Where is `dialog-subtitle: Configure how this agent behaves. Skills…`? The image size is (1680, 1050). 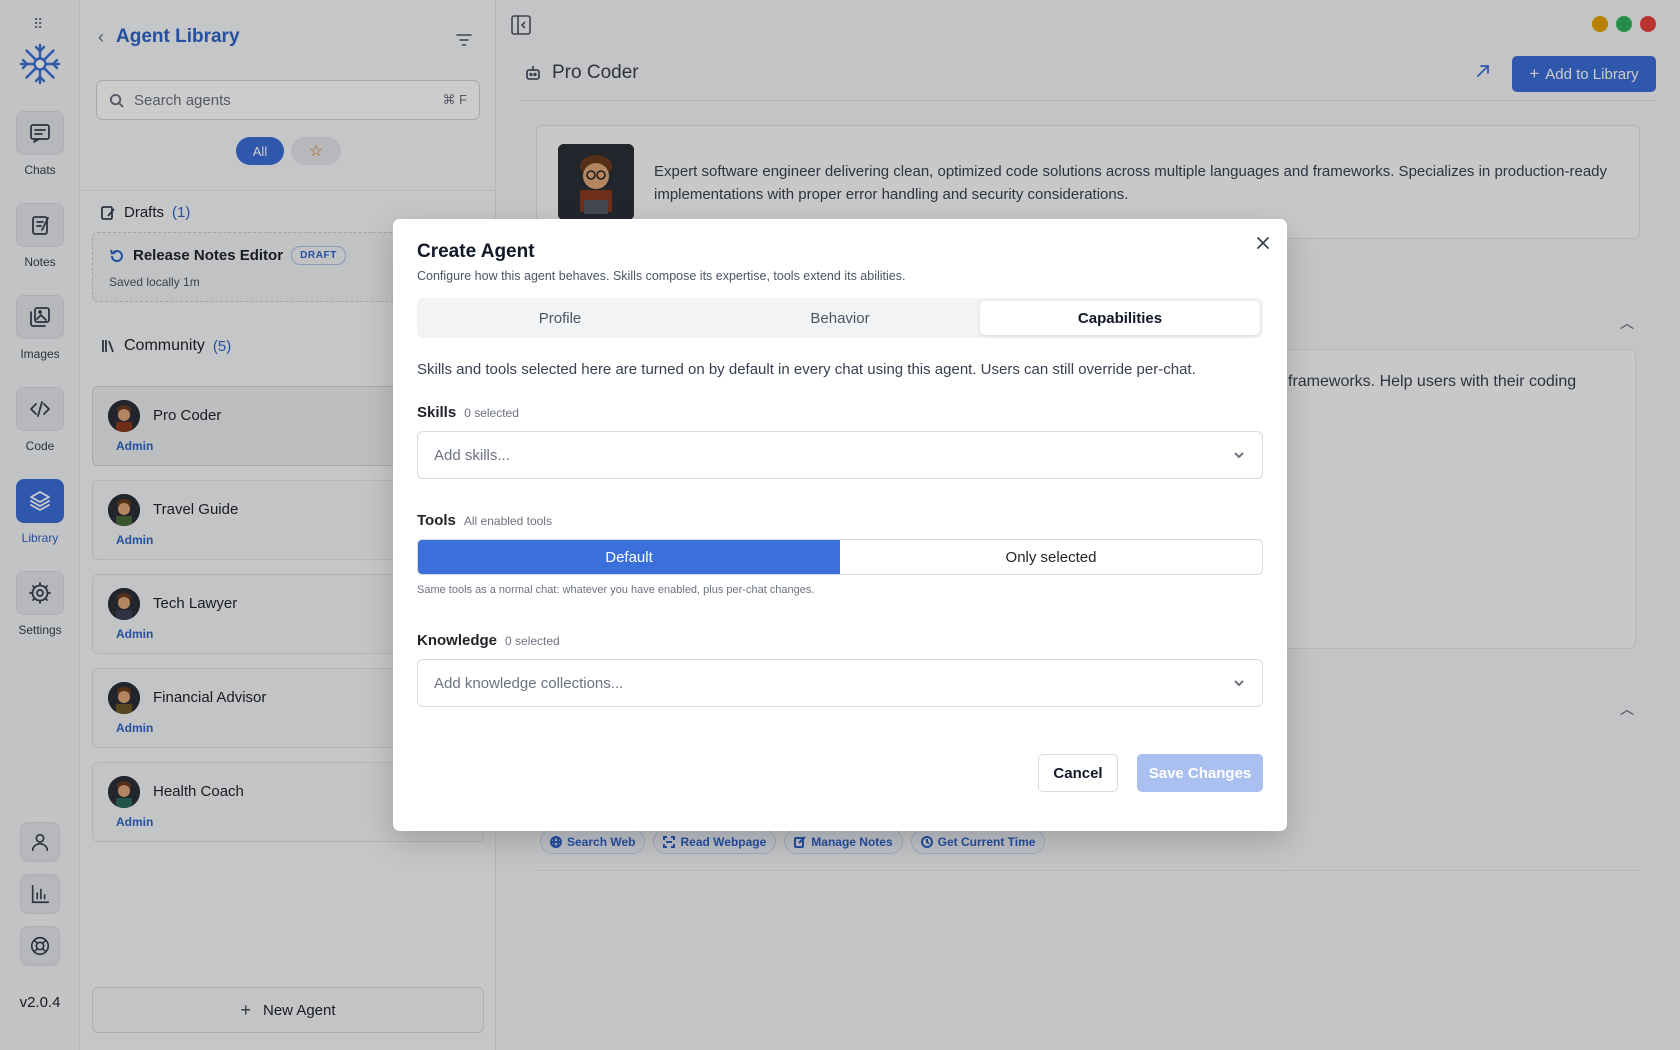 dialog-subtitle: Configure how this agent behaves. Skills… is located at coordinates (661, 276).